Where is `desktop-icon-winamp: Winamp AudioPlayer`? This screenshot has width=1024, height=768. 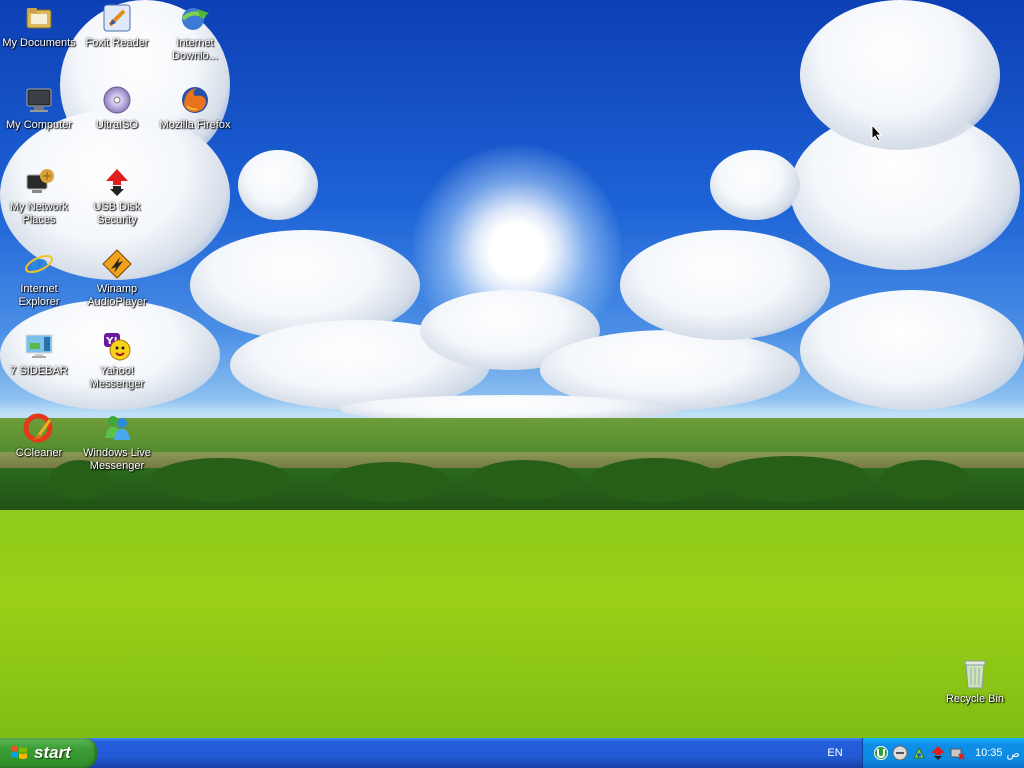 desktop-icon-winamp: Winamp AudioPlayer is located at coordinates (117, 278).